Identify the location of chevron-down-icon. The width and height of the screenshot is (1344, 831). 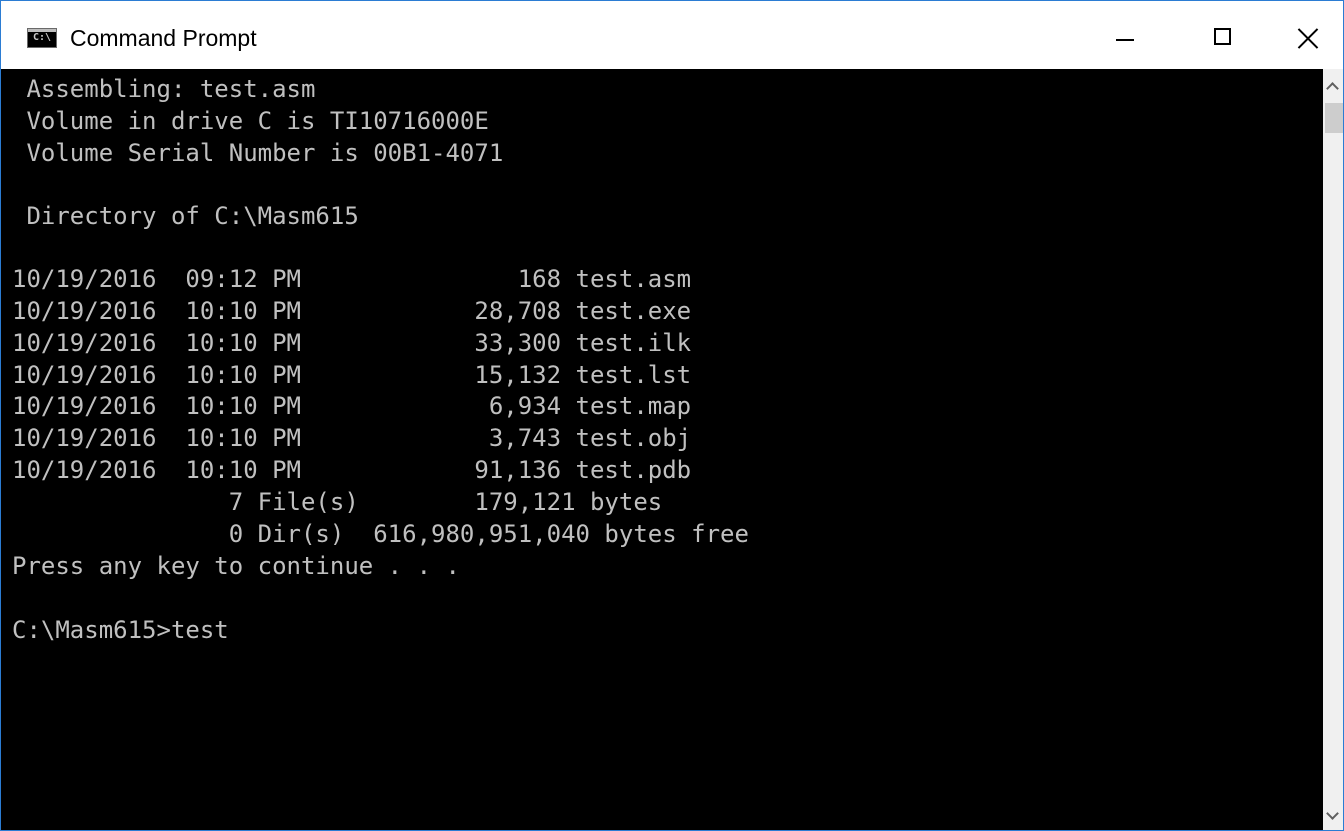
(1333, 815).